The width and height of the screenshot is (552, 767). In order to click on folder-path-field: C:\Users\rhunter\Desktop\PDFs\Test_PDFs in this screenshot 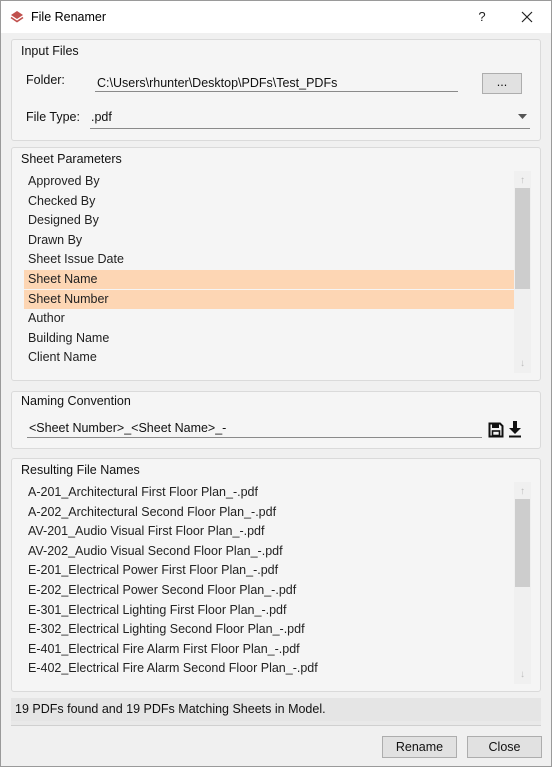, I will do `click(217, 83)`.